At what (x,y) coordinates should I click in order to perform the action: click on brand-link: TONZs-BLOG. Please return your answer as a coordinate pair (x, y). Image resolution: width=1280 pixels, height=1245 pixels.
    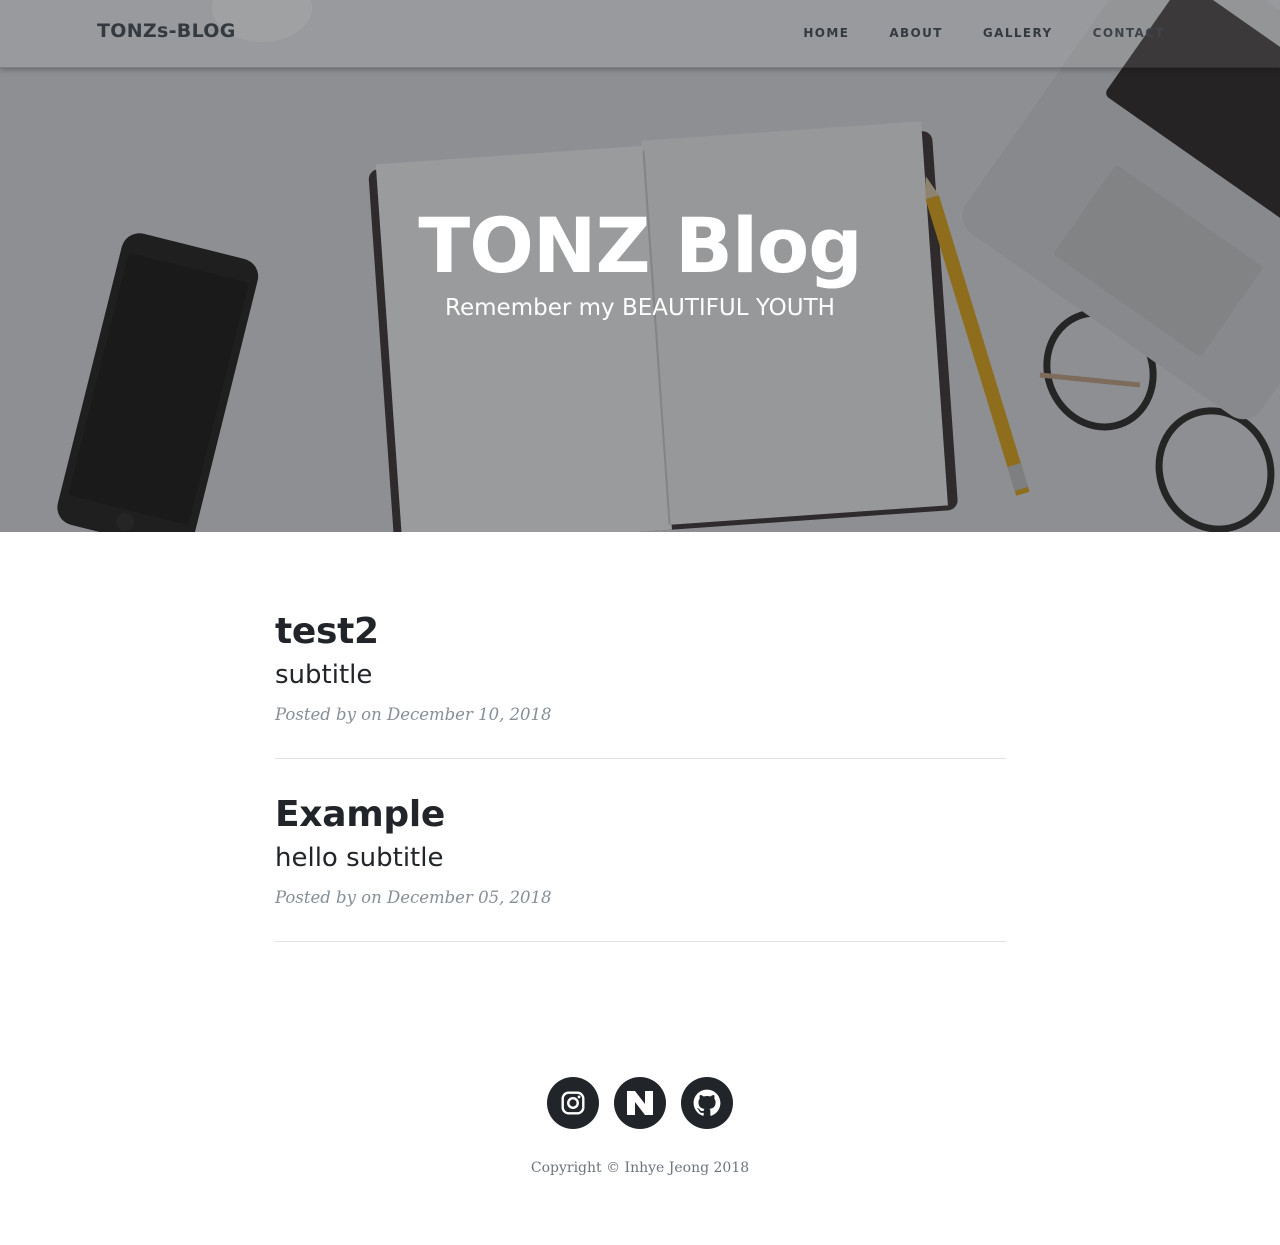
    Looking at the image, I should click on (166, 31).